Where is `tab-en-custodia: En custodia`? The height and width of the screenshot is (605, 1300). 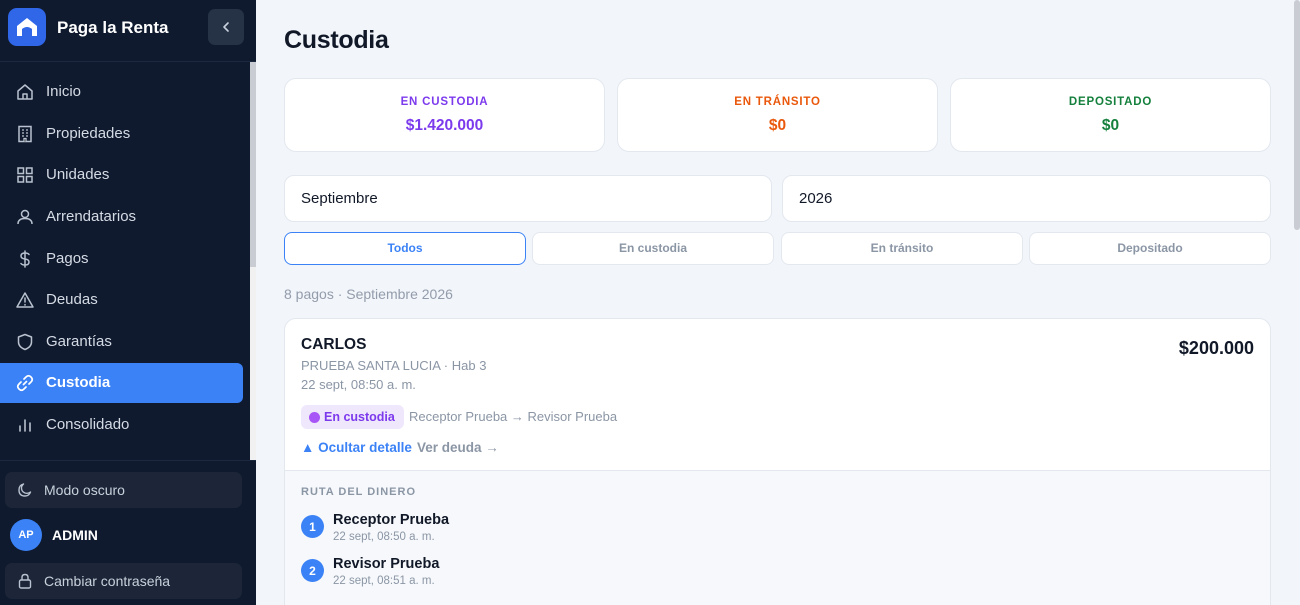
tab-en-custodia: En custodia is located at coordinates (653, 248).